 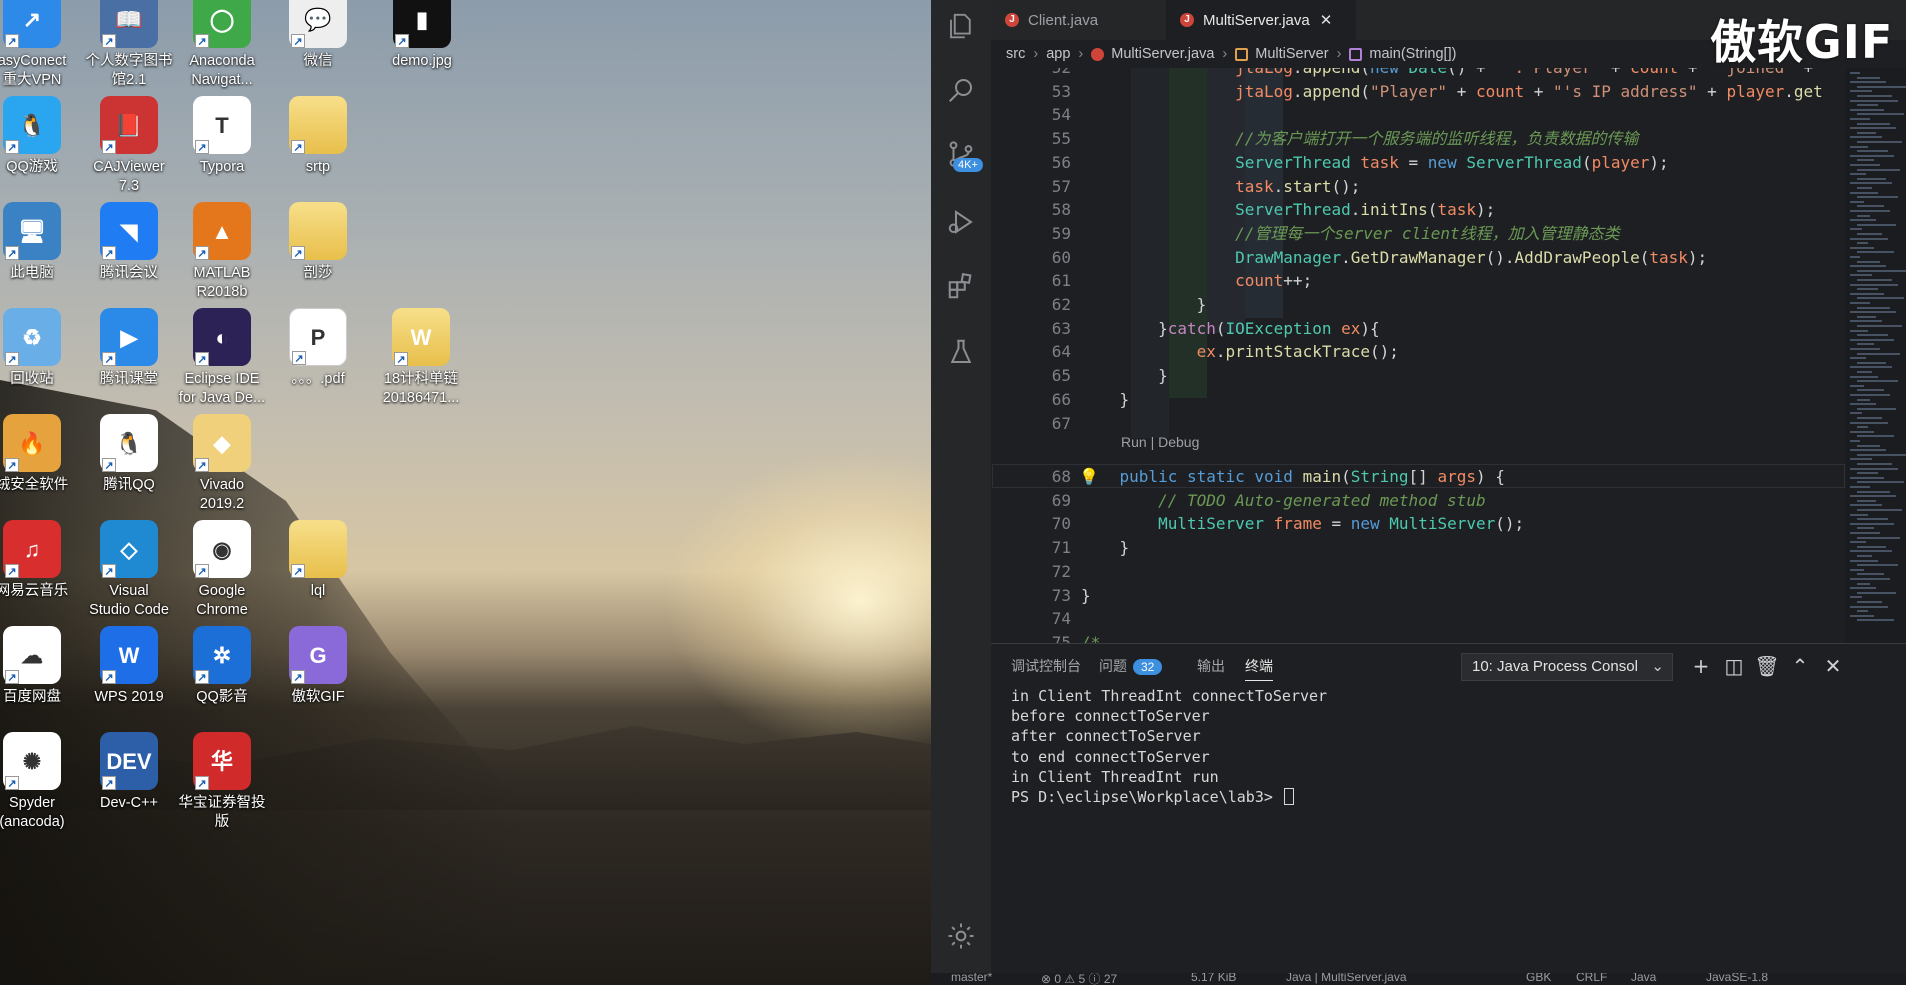 I want to click on breadcrumb-item: src, so click(x=1015, y=54).